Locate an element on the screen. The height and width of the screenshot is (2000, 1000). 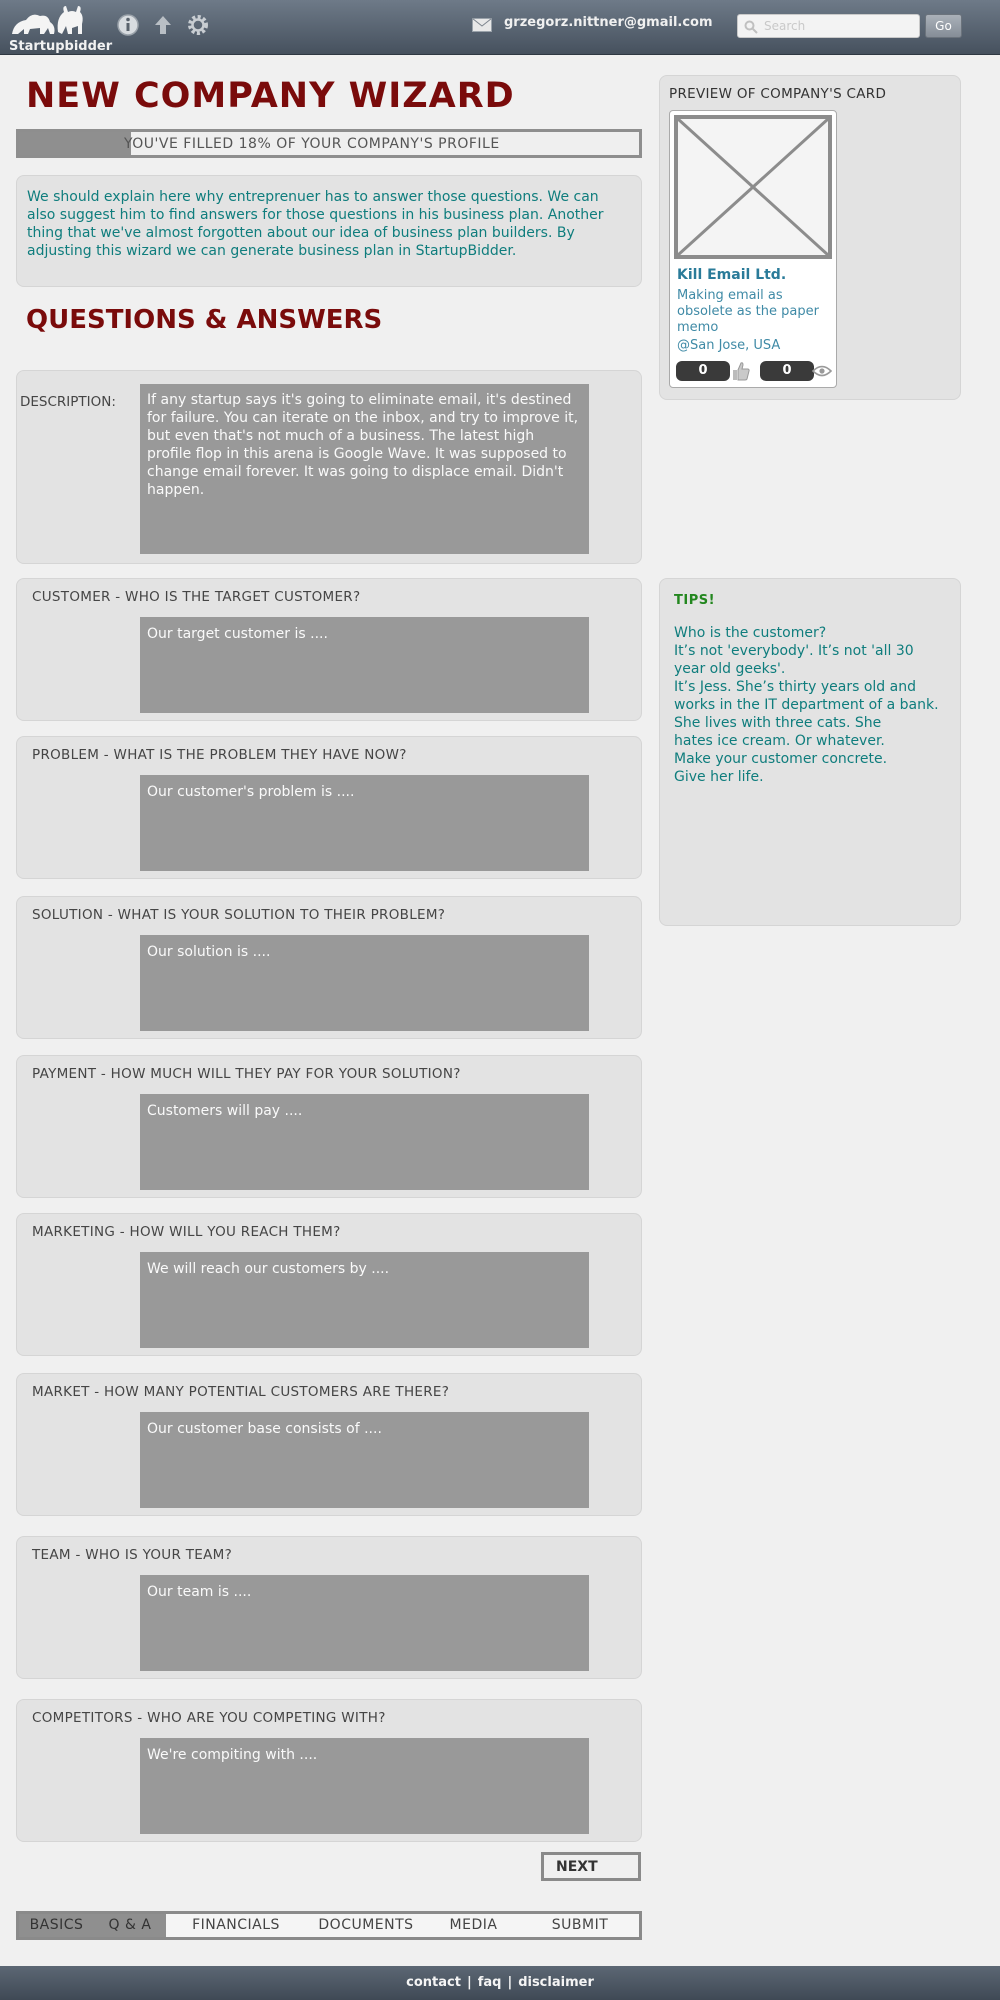
search-box is located at coordinates (828, 26).